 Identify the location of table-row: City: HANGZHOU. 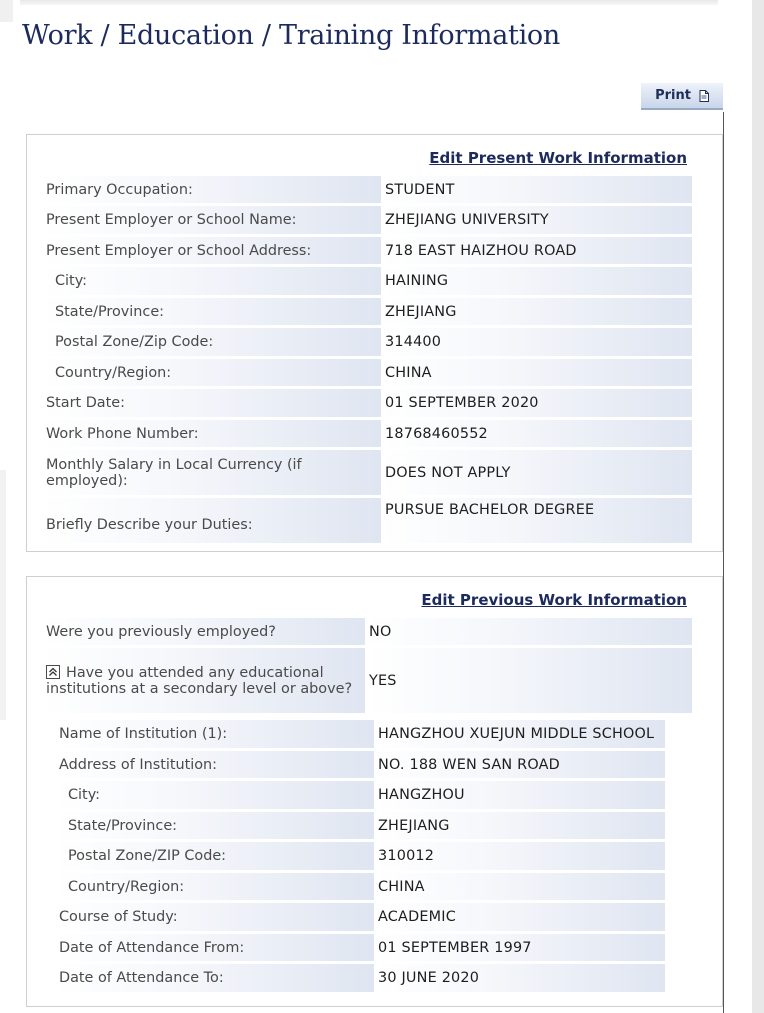
(360, 796).